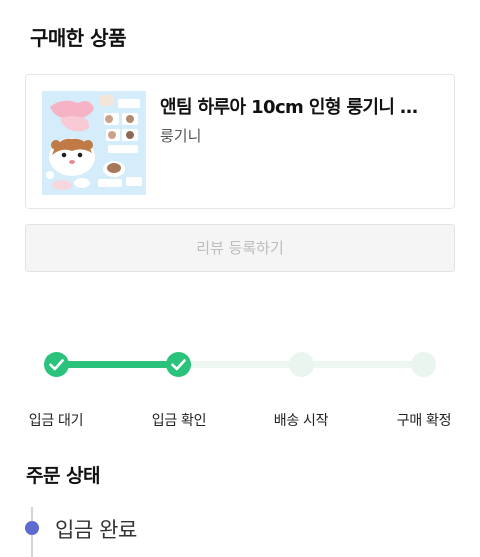 This screenshot has height=557, width=480. I want to click on step-dot-payment-confirmed, so click(178, 364).